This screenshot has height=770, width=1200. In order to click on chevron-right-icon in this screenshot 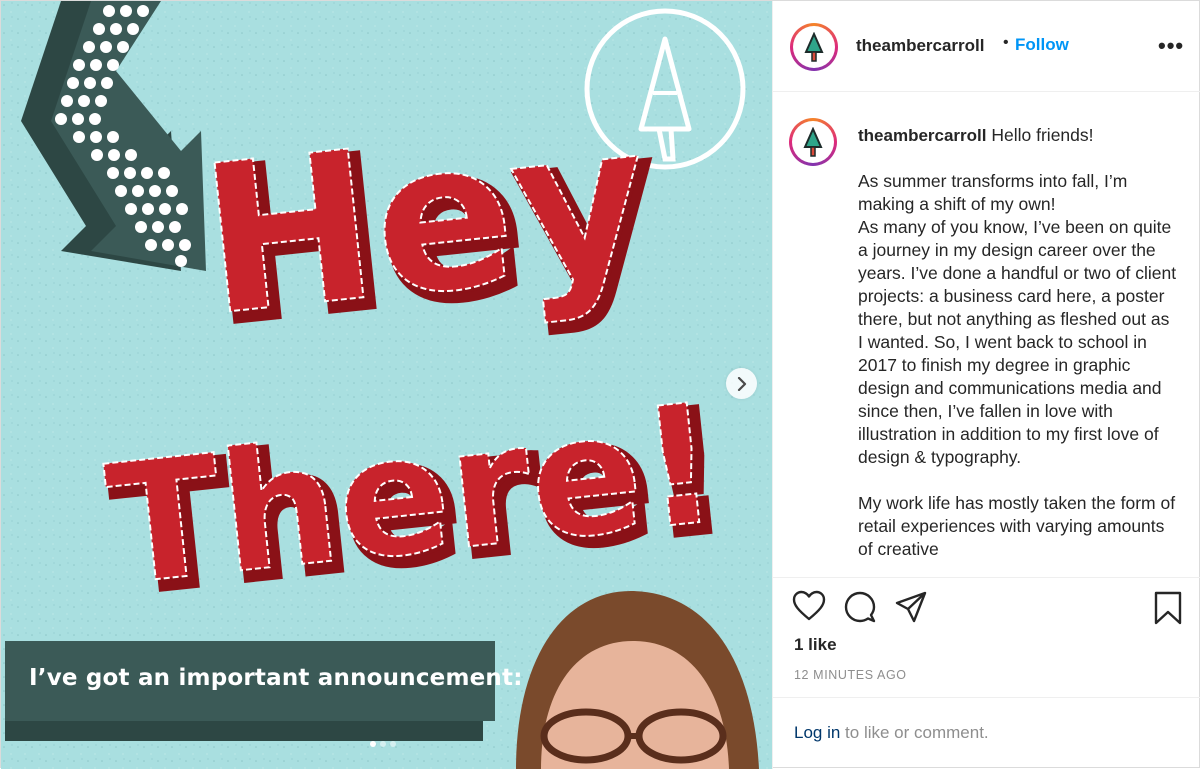, I will do `click(741, 383)`.